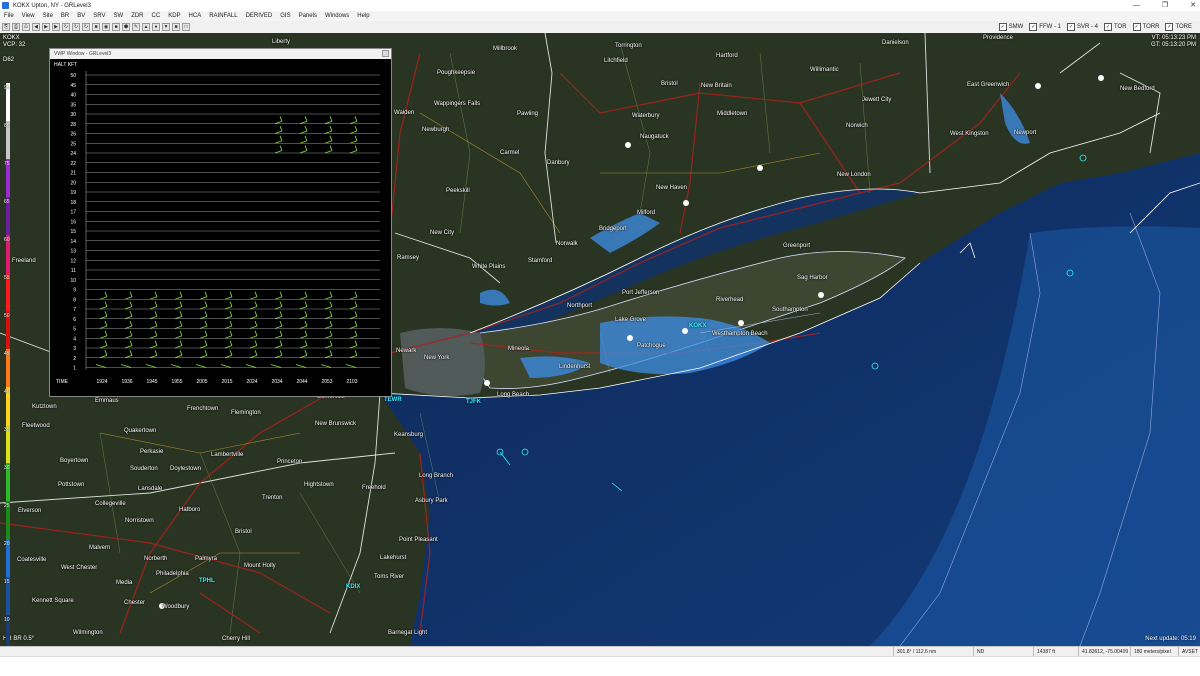  Describe the element at coordinates (513, 395) in the screenshot. I see `city-label: Long Beach` at that location.